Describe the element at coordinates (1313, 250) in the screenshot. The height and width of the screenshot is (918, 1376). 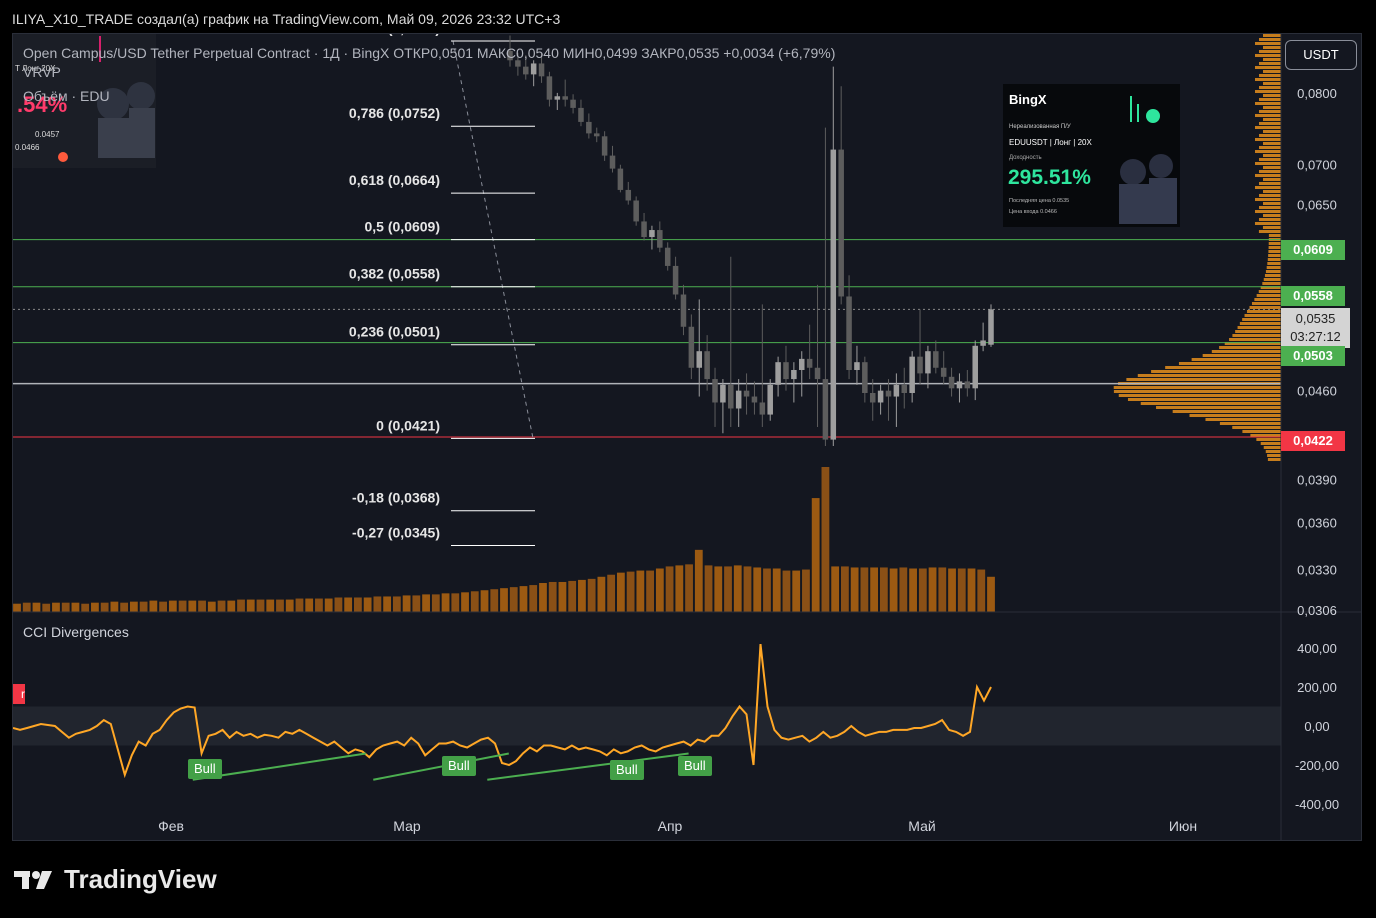
I see `price-tag-0609: 0,0609` at that location.